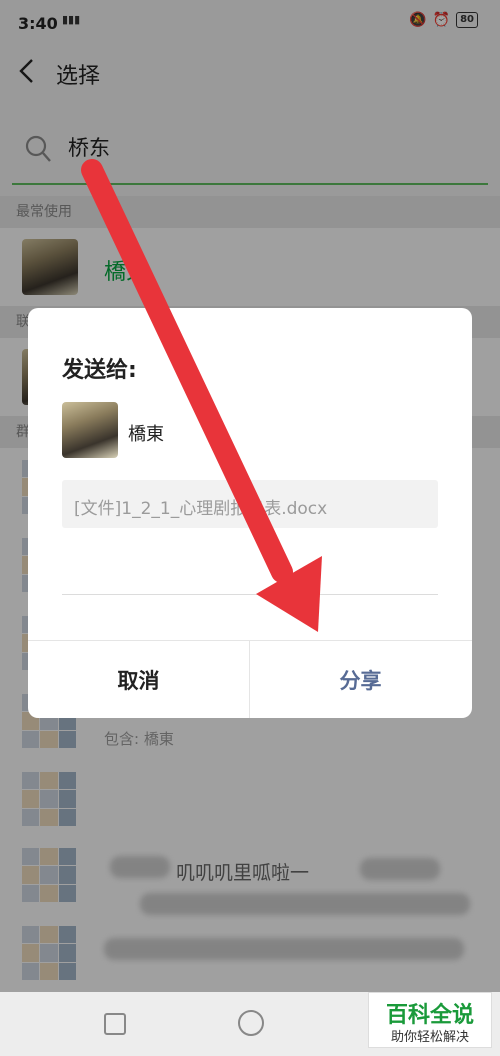  I want to click on recipient-avatar, so click(90, 430).